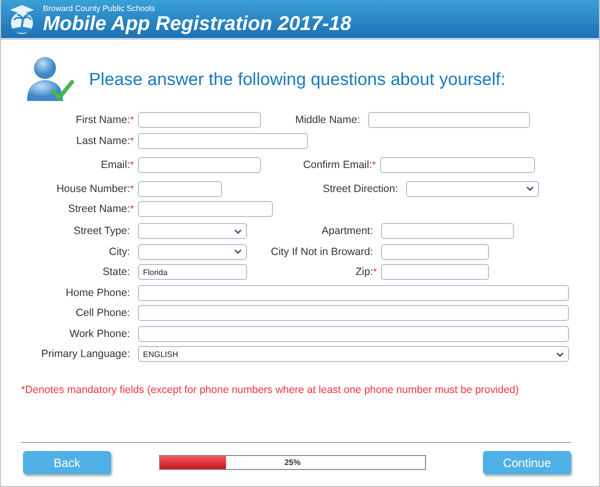  I want to click on field-label: Confirm Email:, so click(337, 164).